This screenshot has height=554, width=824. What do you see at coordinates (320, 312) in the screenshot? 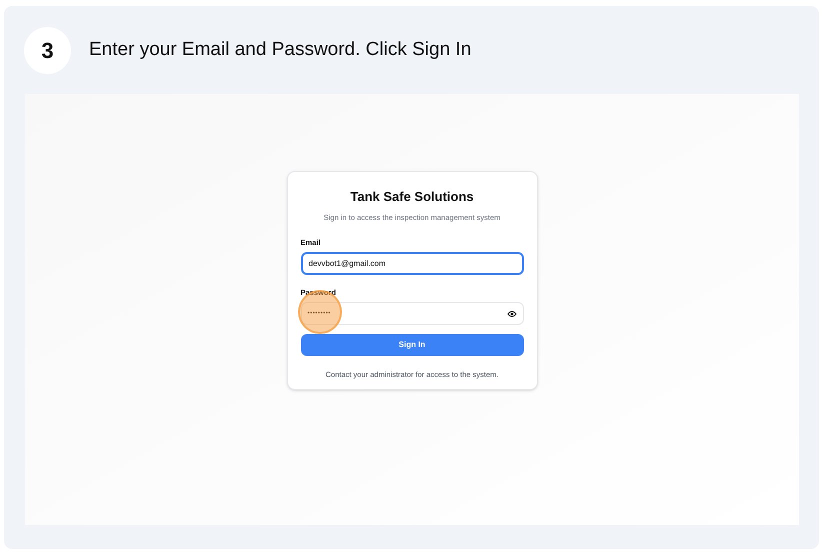
I see `click-marker` at bounding box center [320, 312].